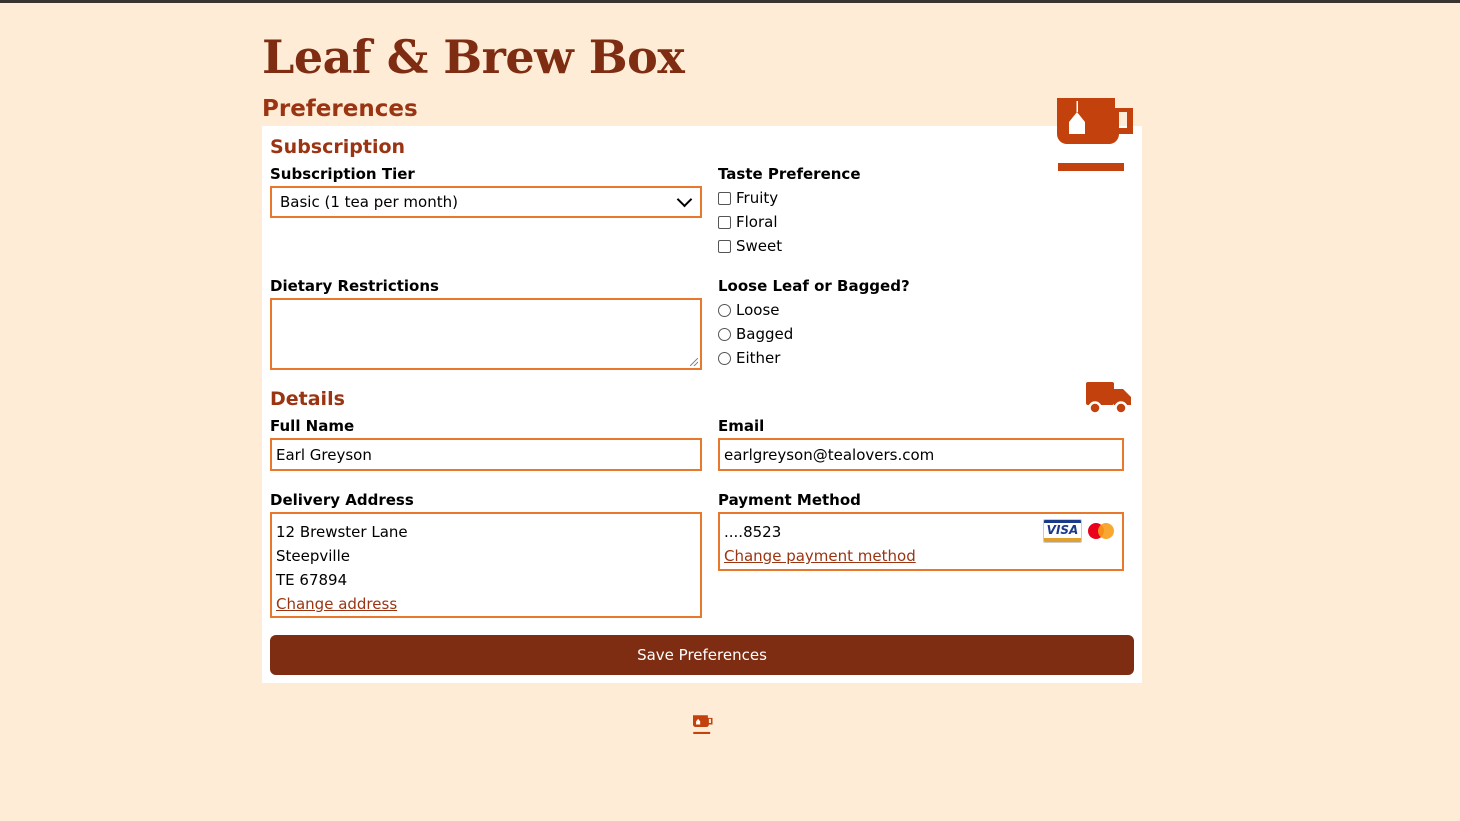 This screenshot has height=821, width=1460. What do you see at coordinates (758, 358) in the screenshot?
I see `option-label: Either` at bounding box center [758, 358].